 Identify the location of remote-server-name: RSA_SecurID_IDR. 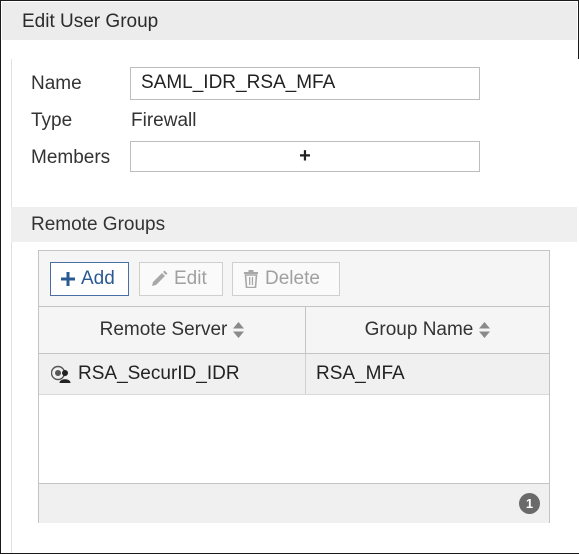
(159, 373).